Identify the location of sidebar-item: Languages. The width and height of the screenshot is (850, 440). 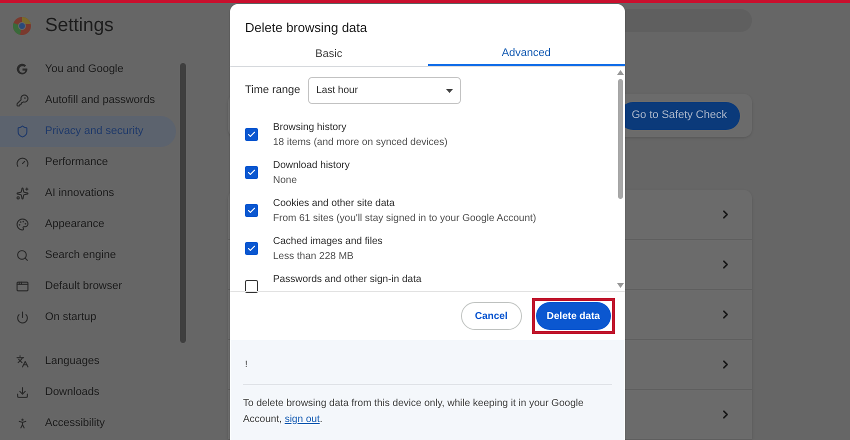
(88, 361).